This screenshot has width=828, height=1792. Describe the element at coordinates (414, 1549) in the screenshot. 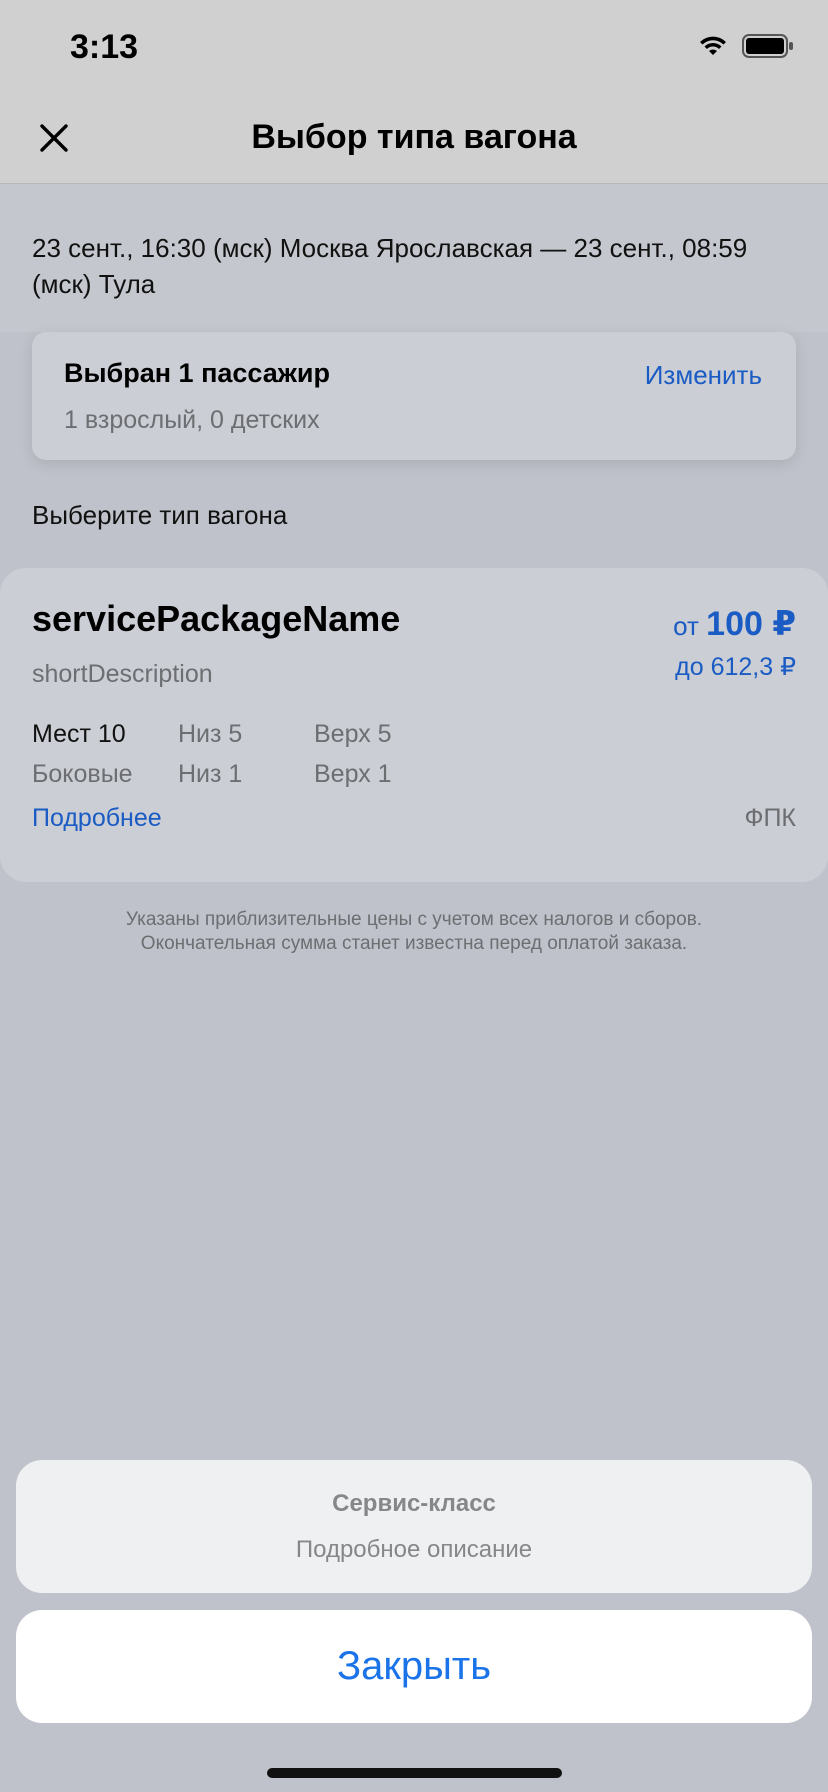

I see `action-sheet-subtitle: Подробное описание` at that location.